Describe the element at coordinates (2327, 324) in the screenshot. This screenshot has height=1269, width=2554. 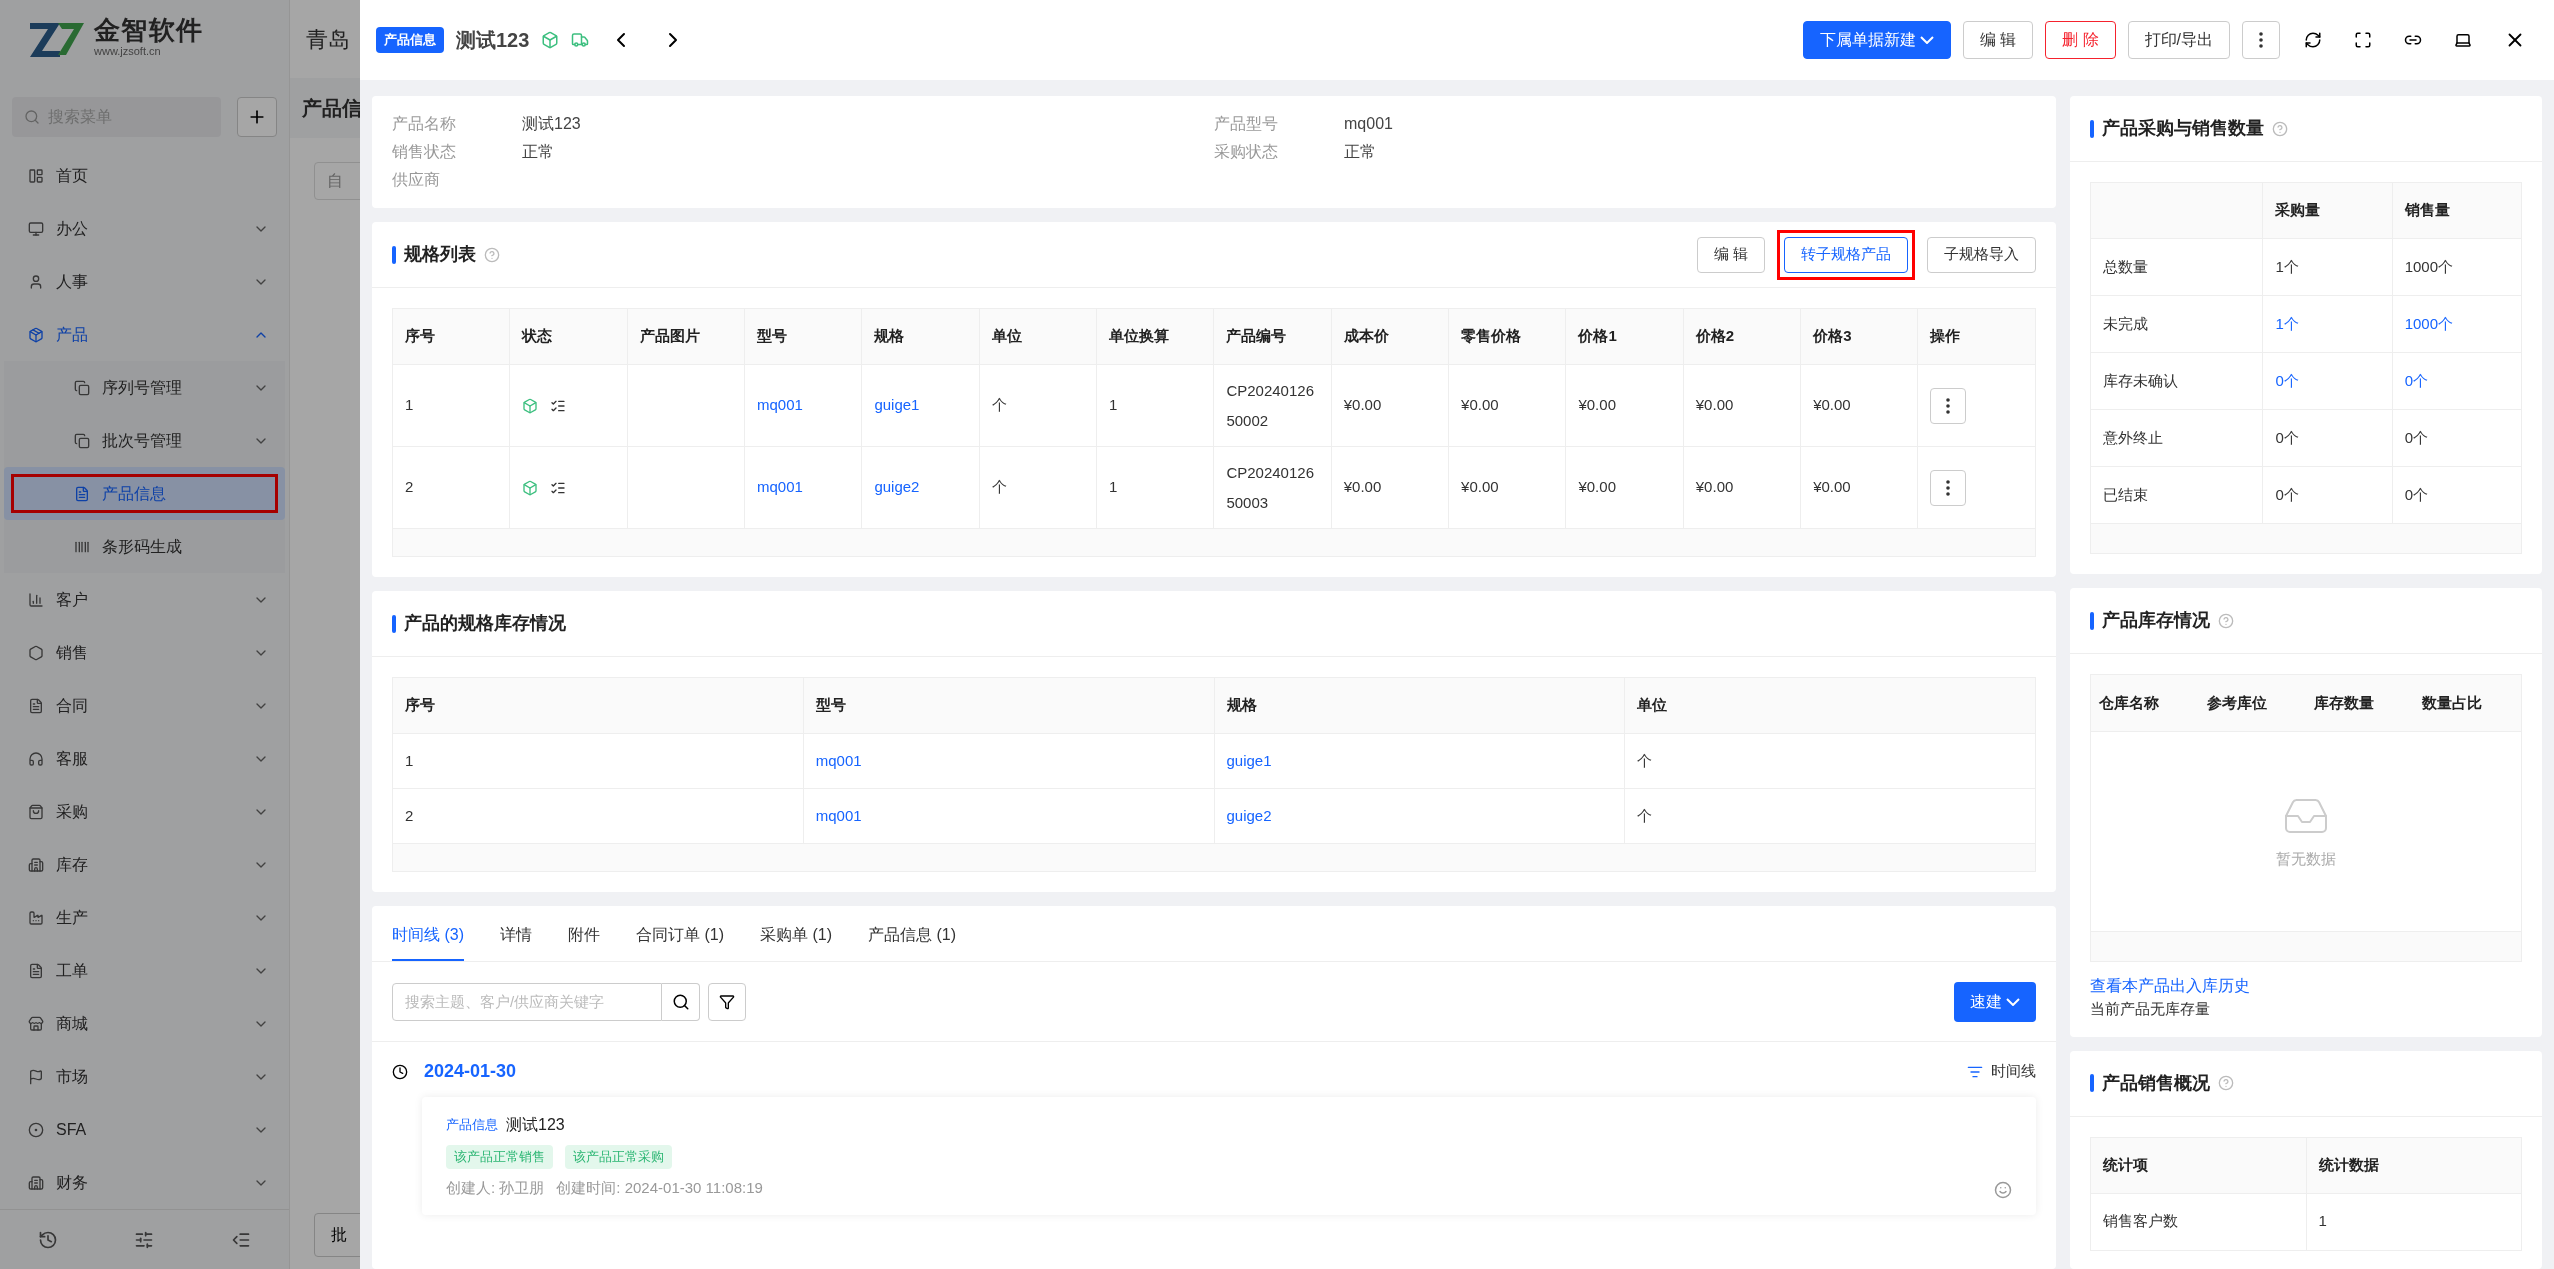
I see `table-link: 1个` at that location.